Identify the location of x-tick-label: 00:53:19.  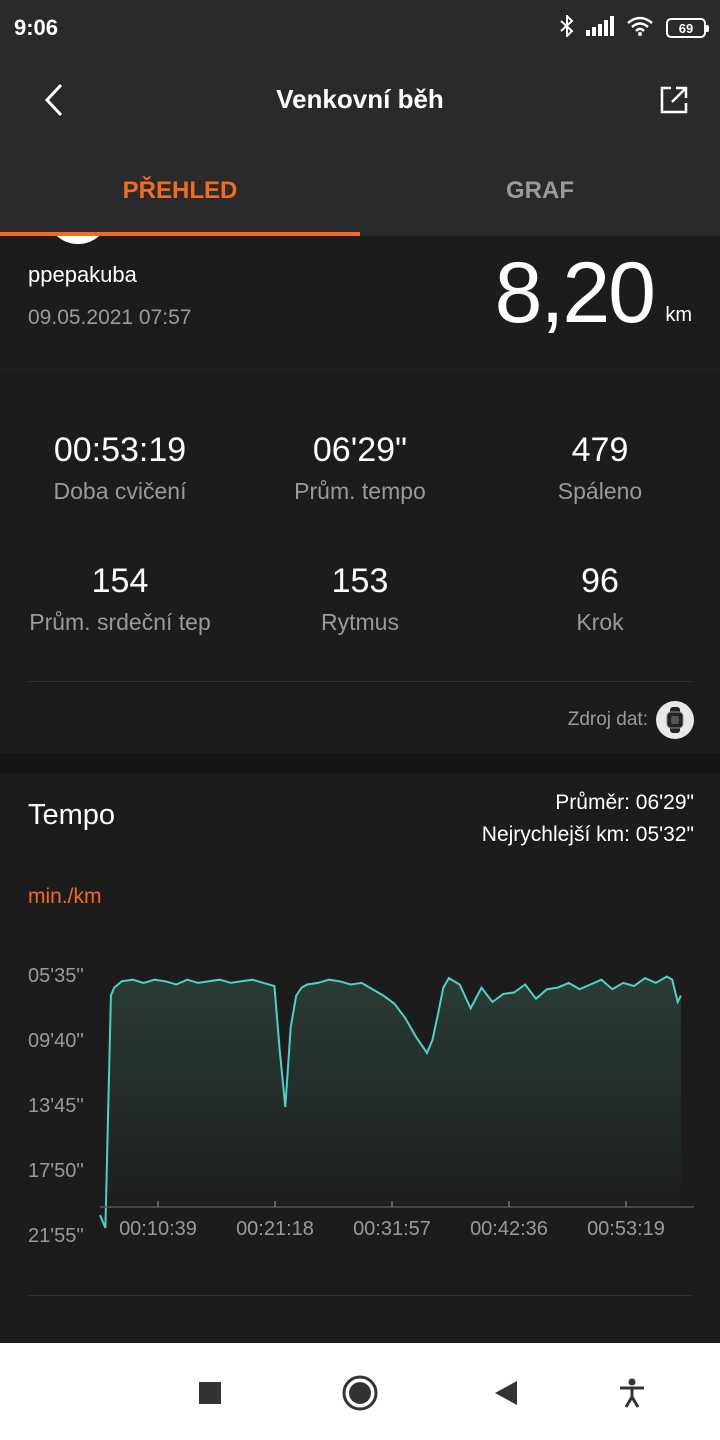
(626, 1229).